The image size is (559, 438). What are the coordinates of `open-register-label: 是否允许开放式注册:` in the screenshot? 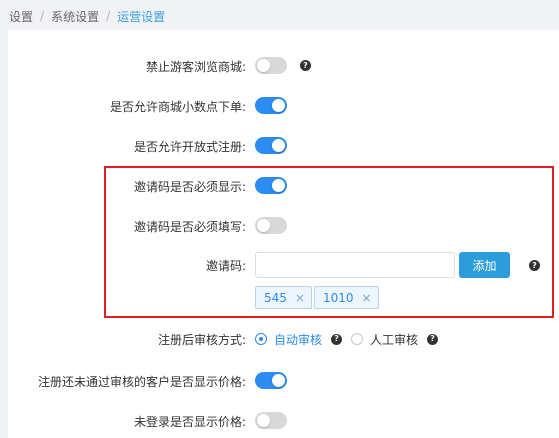 It's located at (189, 146).